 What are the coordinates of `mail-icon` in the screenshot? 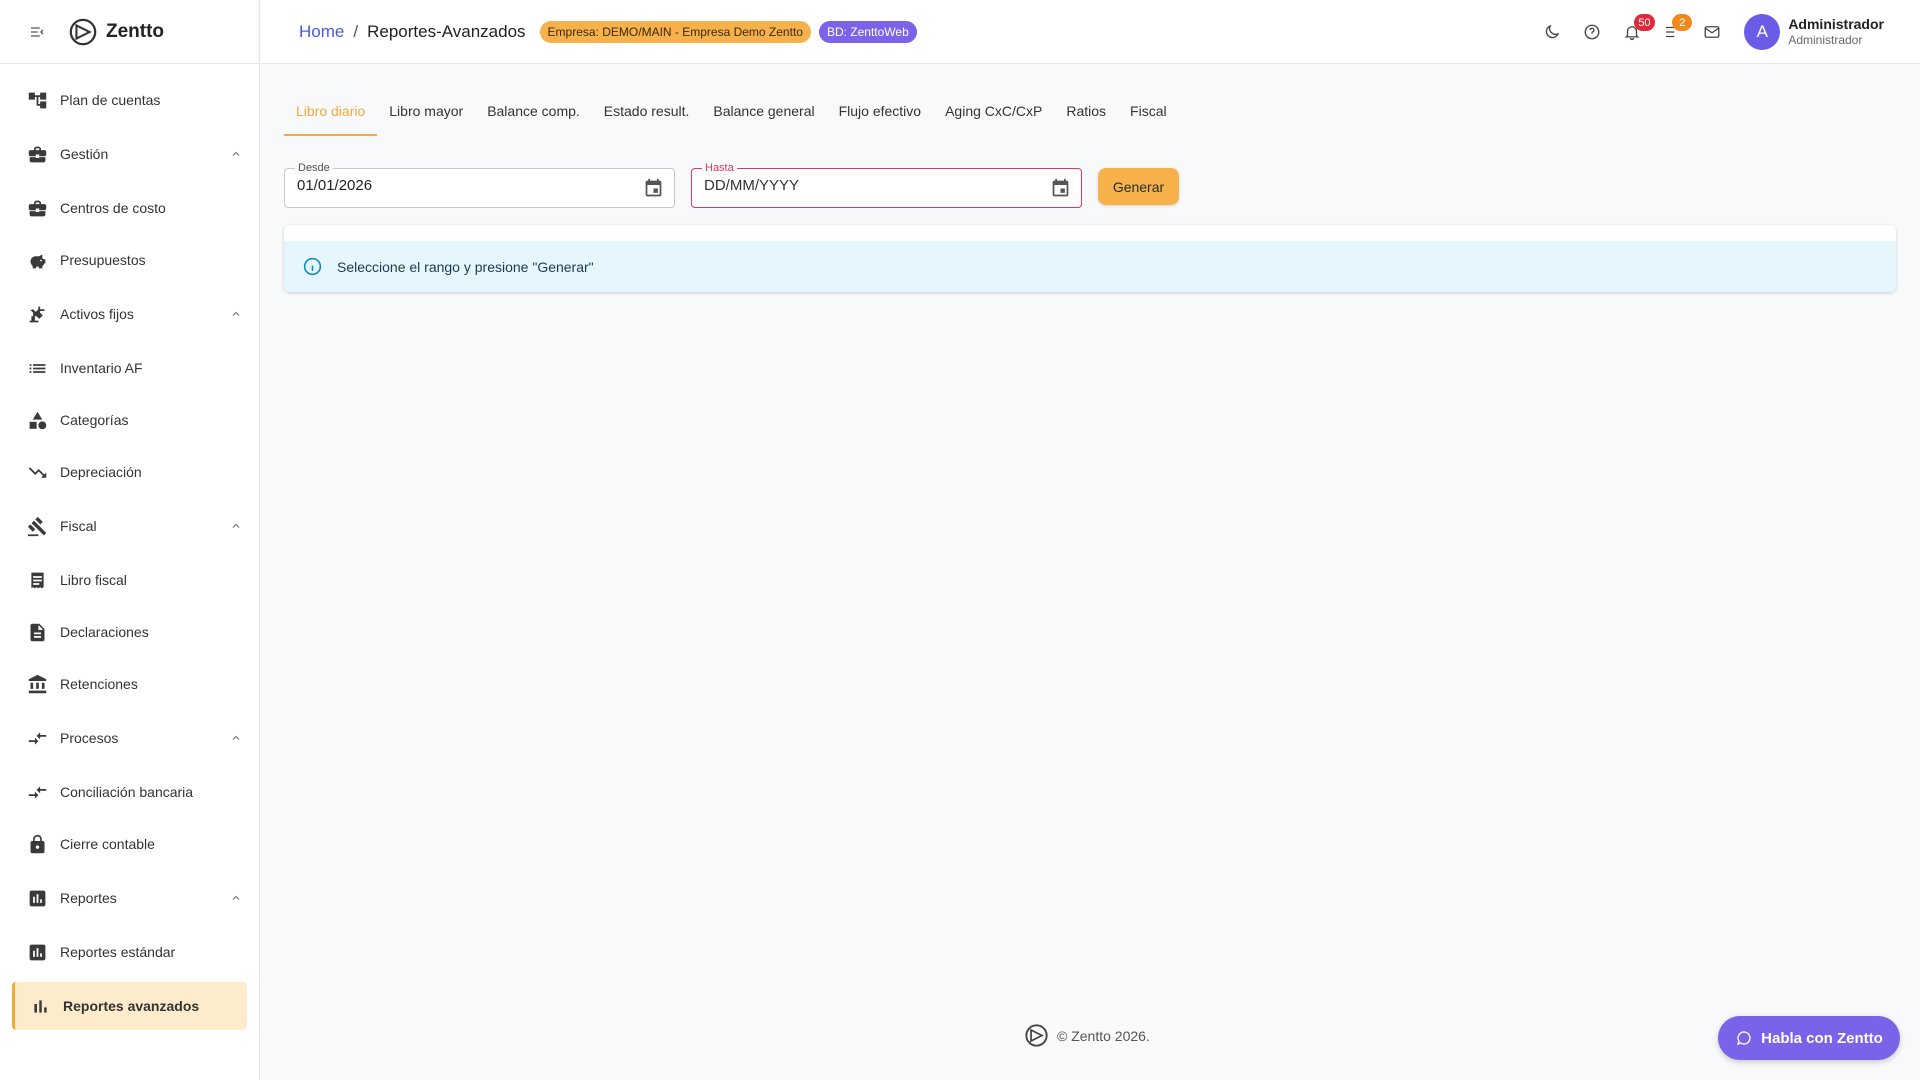 It's located at (1712, 32).